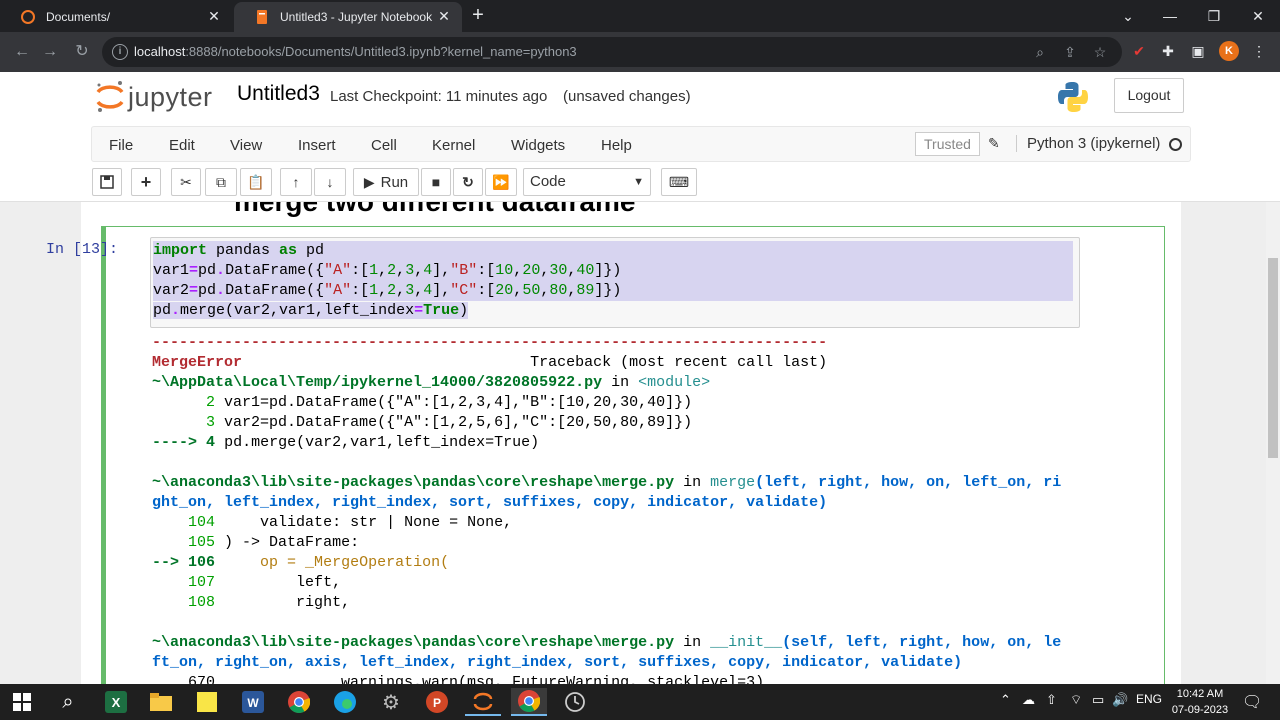 The width and height of the screenshot is (1280, 720). I want to click on excel-icon: X, so click(116, 702).